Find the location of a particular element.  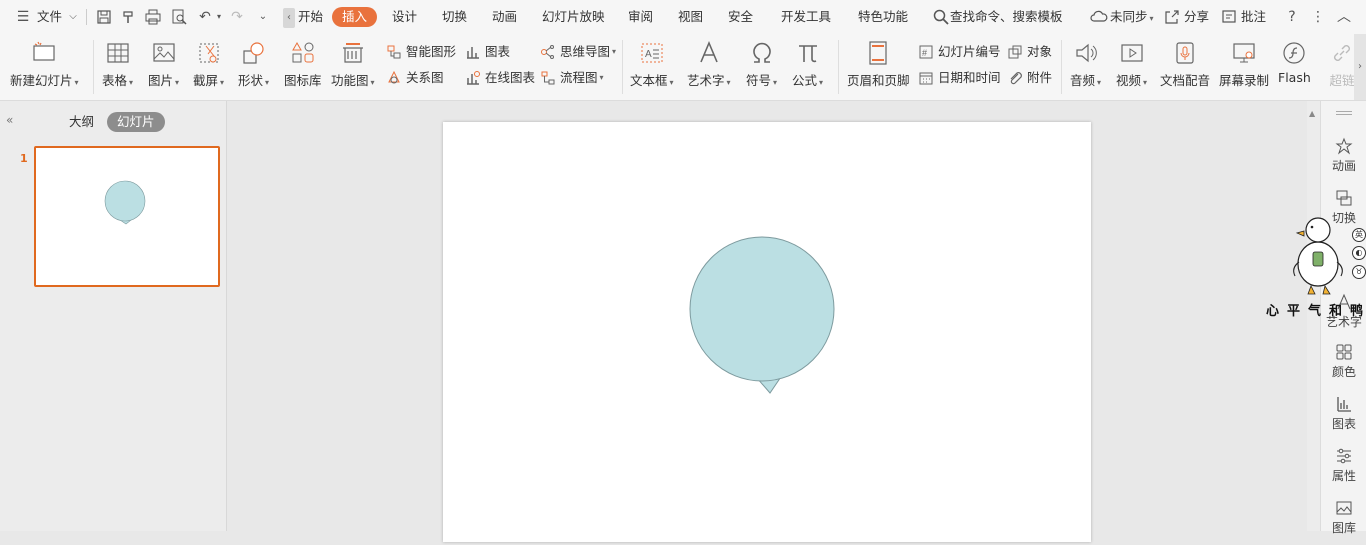

picture-label: 图片 is located at coordinates (161, 80).